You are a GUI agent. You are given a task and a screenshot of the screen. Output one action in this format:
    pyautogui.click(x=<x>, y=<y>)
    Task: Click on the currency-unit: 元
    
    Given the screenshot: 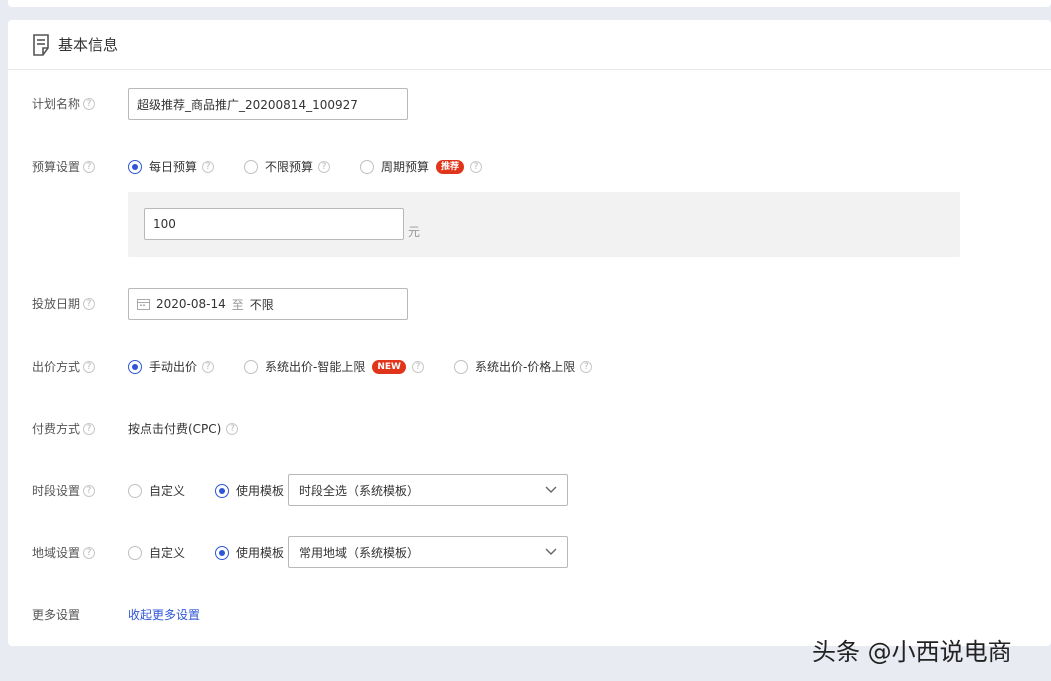 What is the action you would take?
    pyautogui.click(x=414, y=232)
    